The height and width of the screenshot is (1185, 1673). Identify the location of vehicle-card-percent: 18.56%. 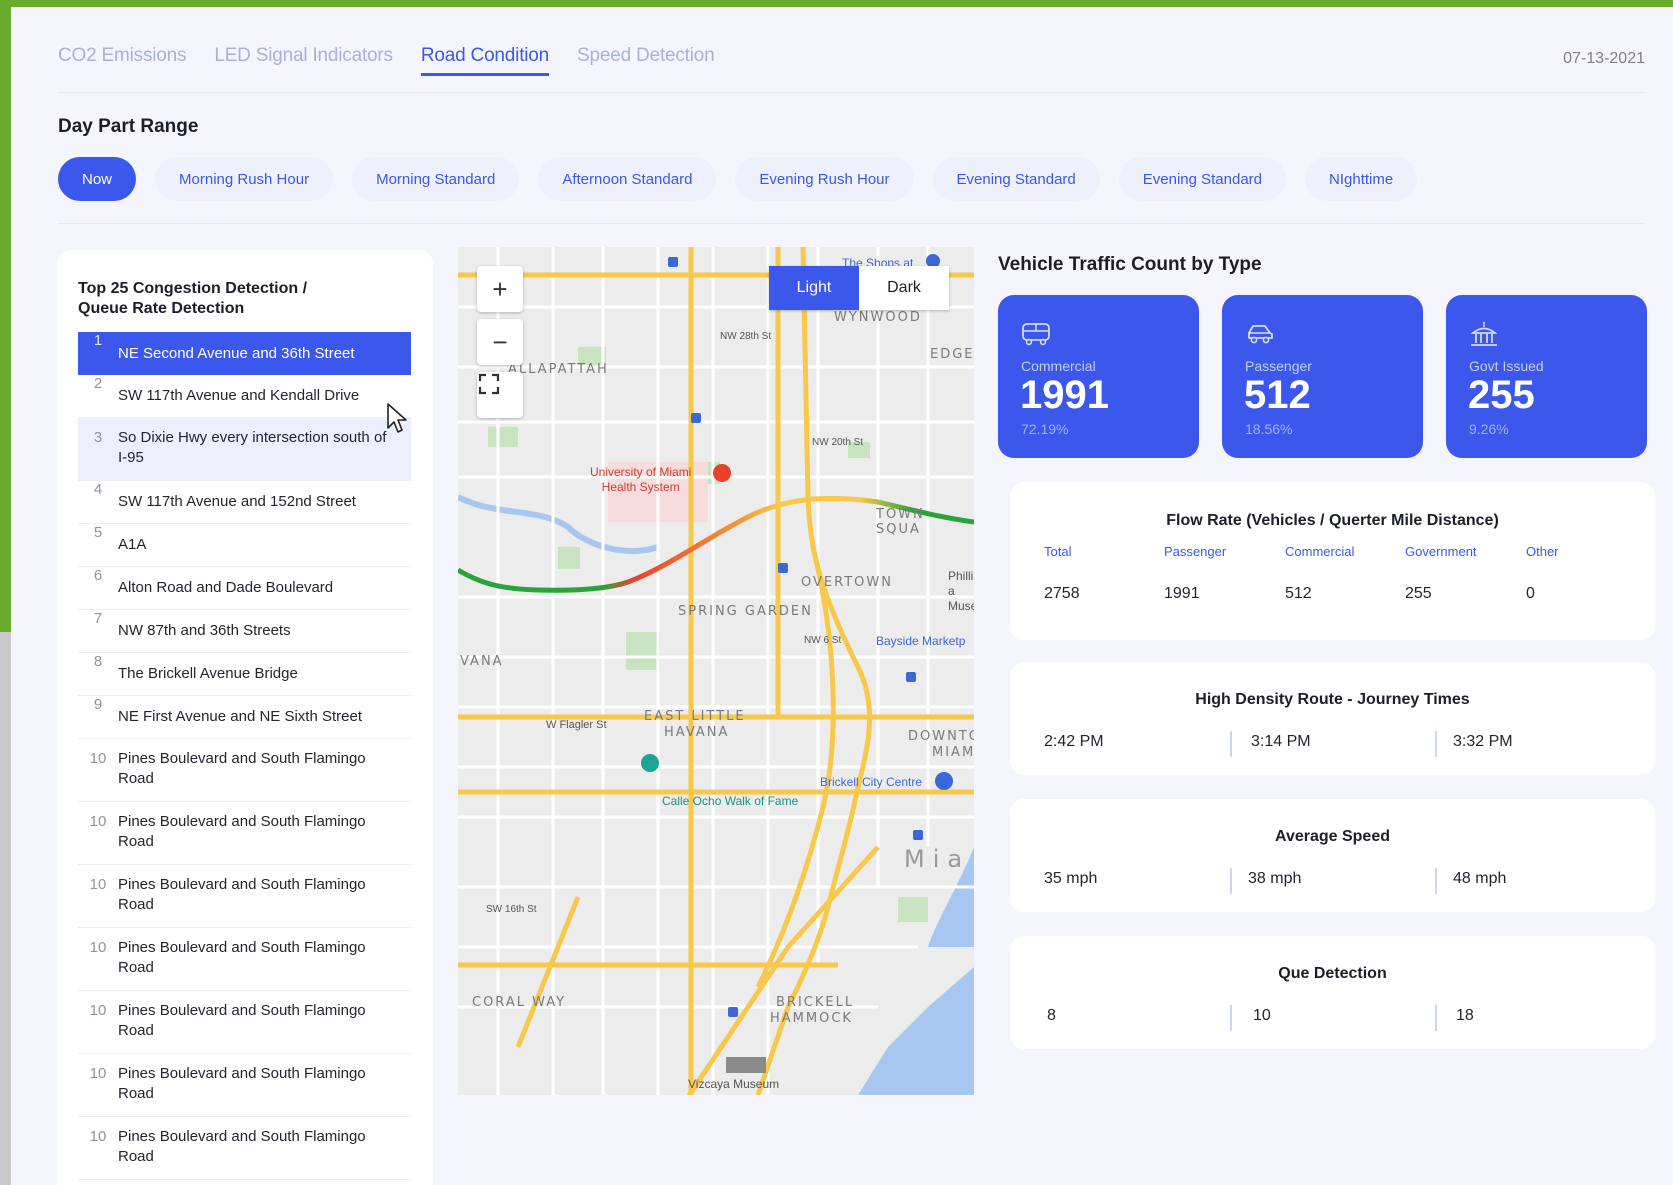
(1269, 429).